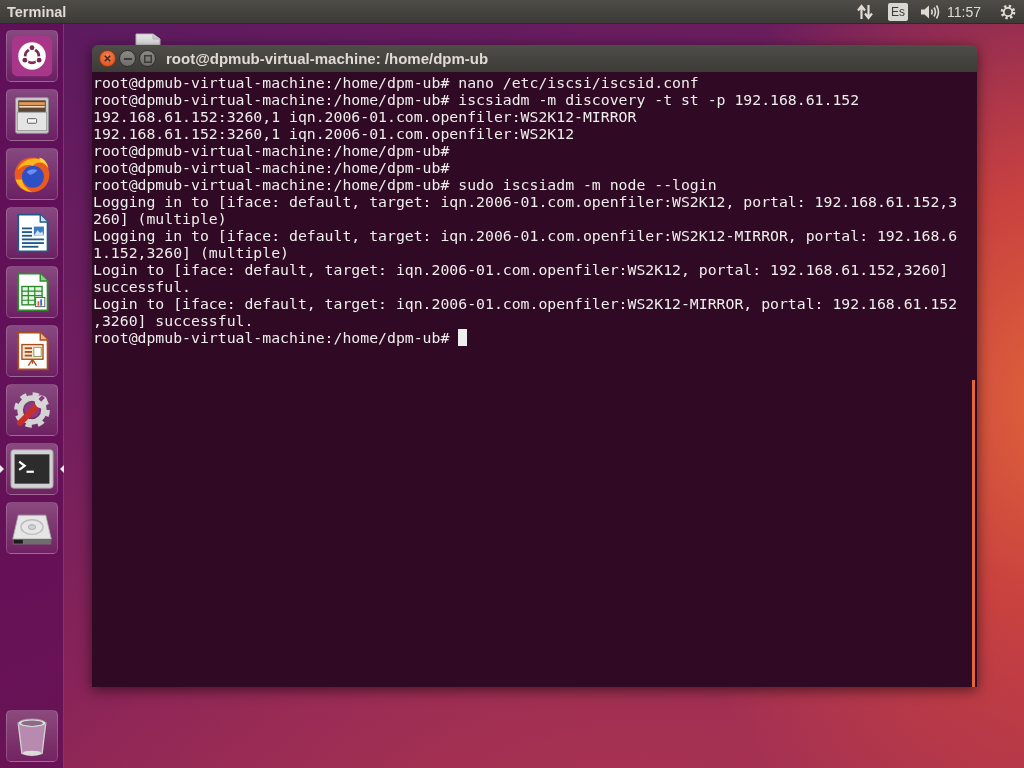 The height and width of the screenshot is (768, 1024). What do you see at coordinates (148, 39) in the screenshot?
I see `file-icon` at bounding box center [148, 39].